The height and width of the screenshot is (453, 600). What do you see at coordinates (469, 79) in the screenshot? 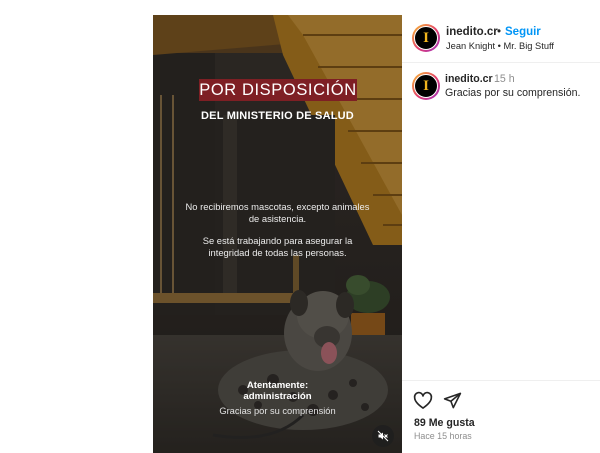
I see `caption-username-link: inedito.cr` at bounding box center [469, 79].